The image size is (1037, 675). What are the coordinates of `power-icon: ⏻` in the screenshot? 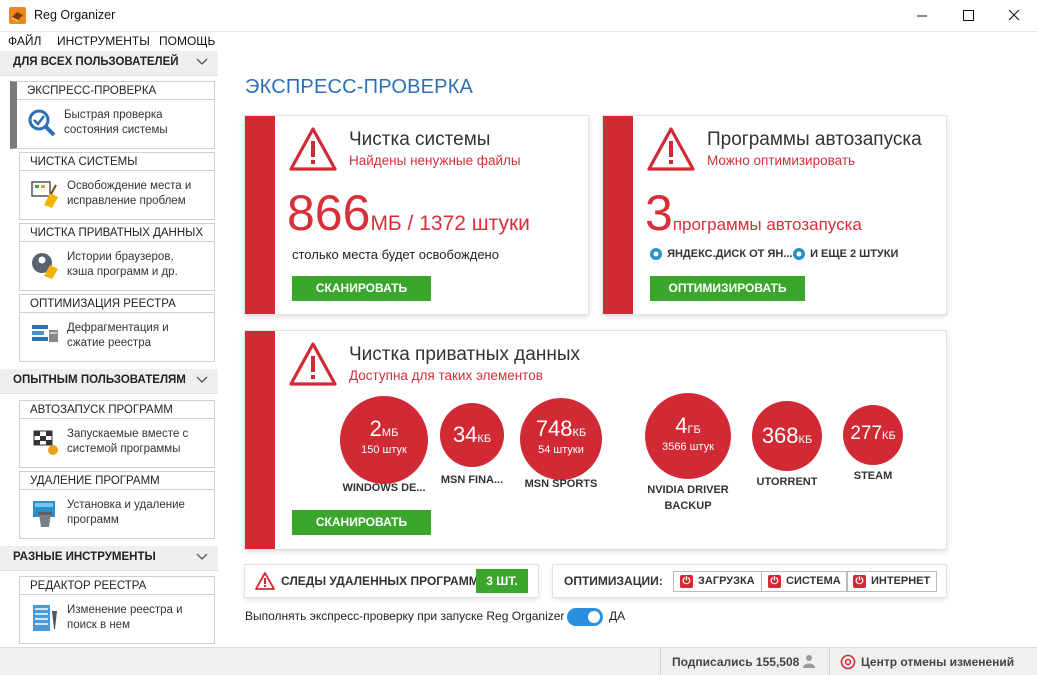 It's located at (774, 581).